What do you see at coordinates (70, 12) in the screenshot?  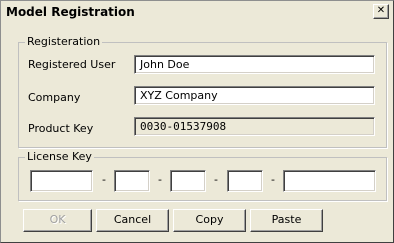 I see `window-title: Model Registration` at bounding box center [70, 12].